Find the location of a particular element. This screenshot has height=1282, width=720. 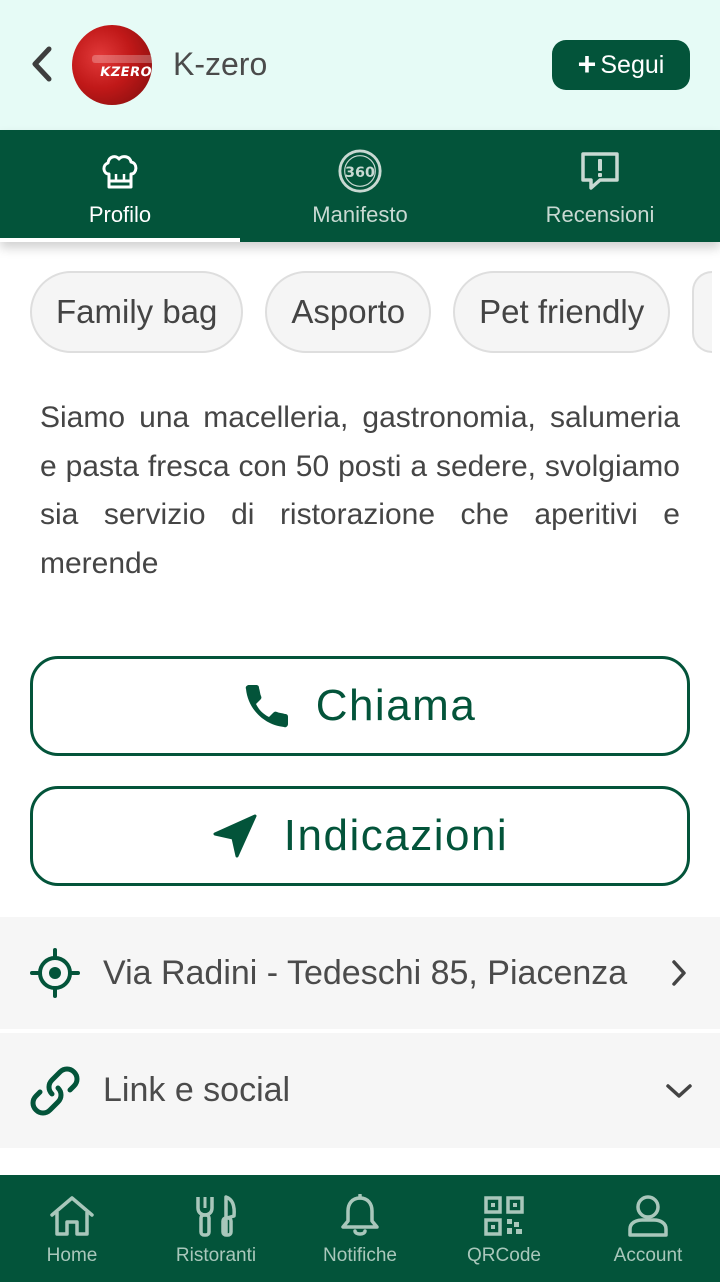

home-icon is located at coordinates (72, 1216).